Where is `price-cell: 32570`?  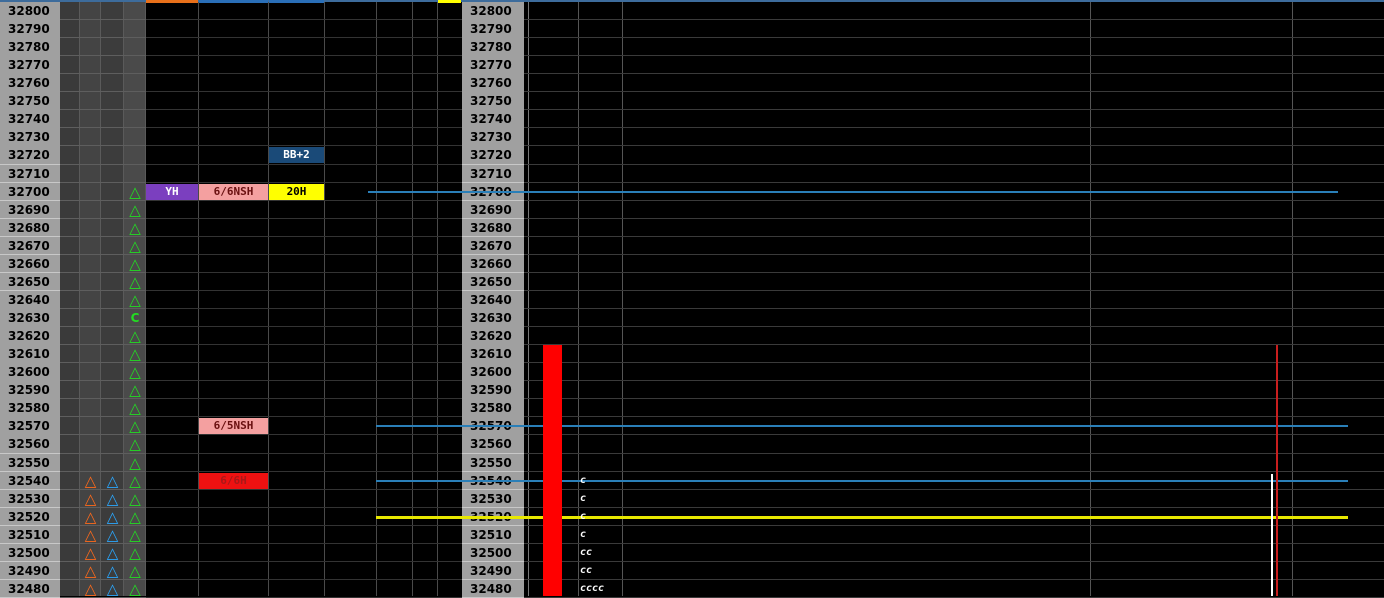 price-cell: 32570 is located at coordinates (30, 426).